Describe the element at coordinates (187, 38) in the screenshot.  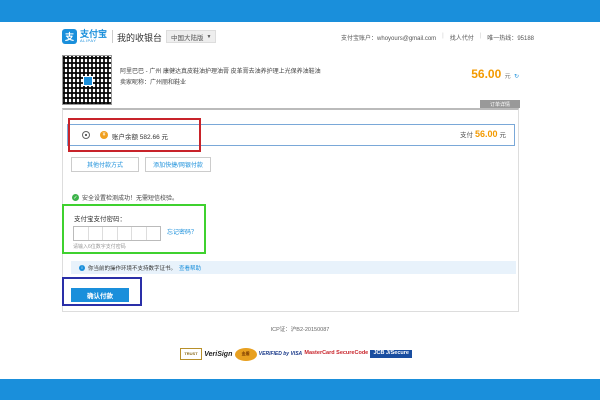
I see `region-value: 中国大陆版` at that location.